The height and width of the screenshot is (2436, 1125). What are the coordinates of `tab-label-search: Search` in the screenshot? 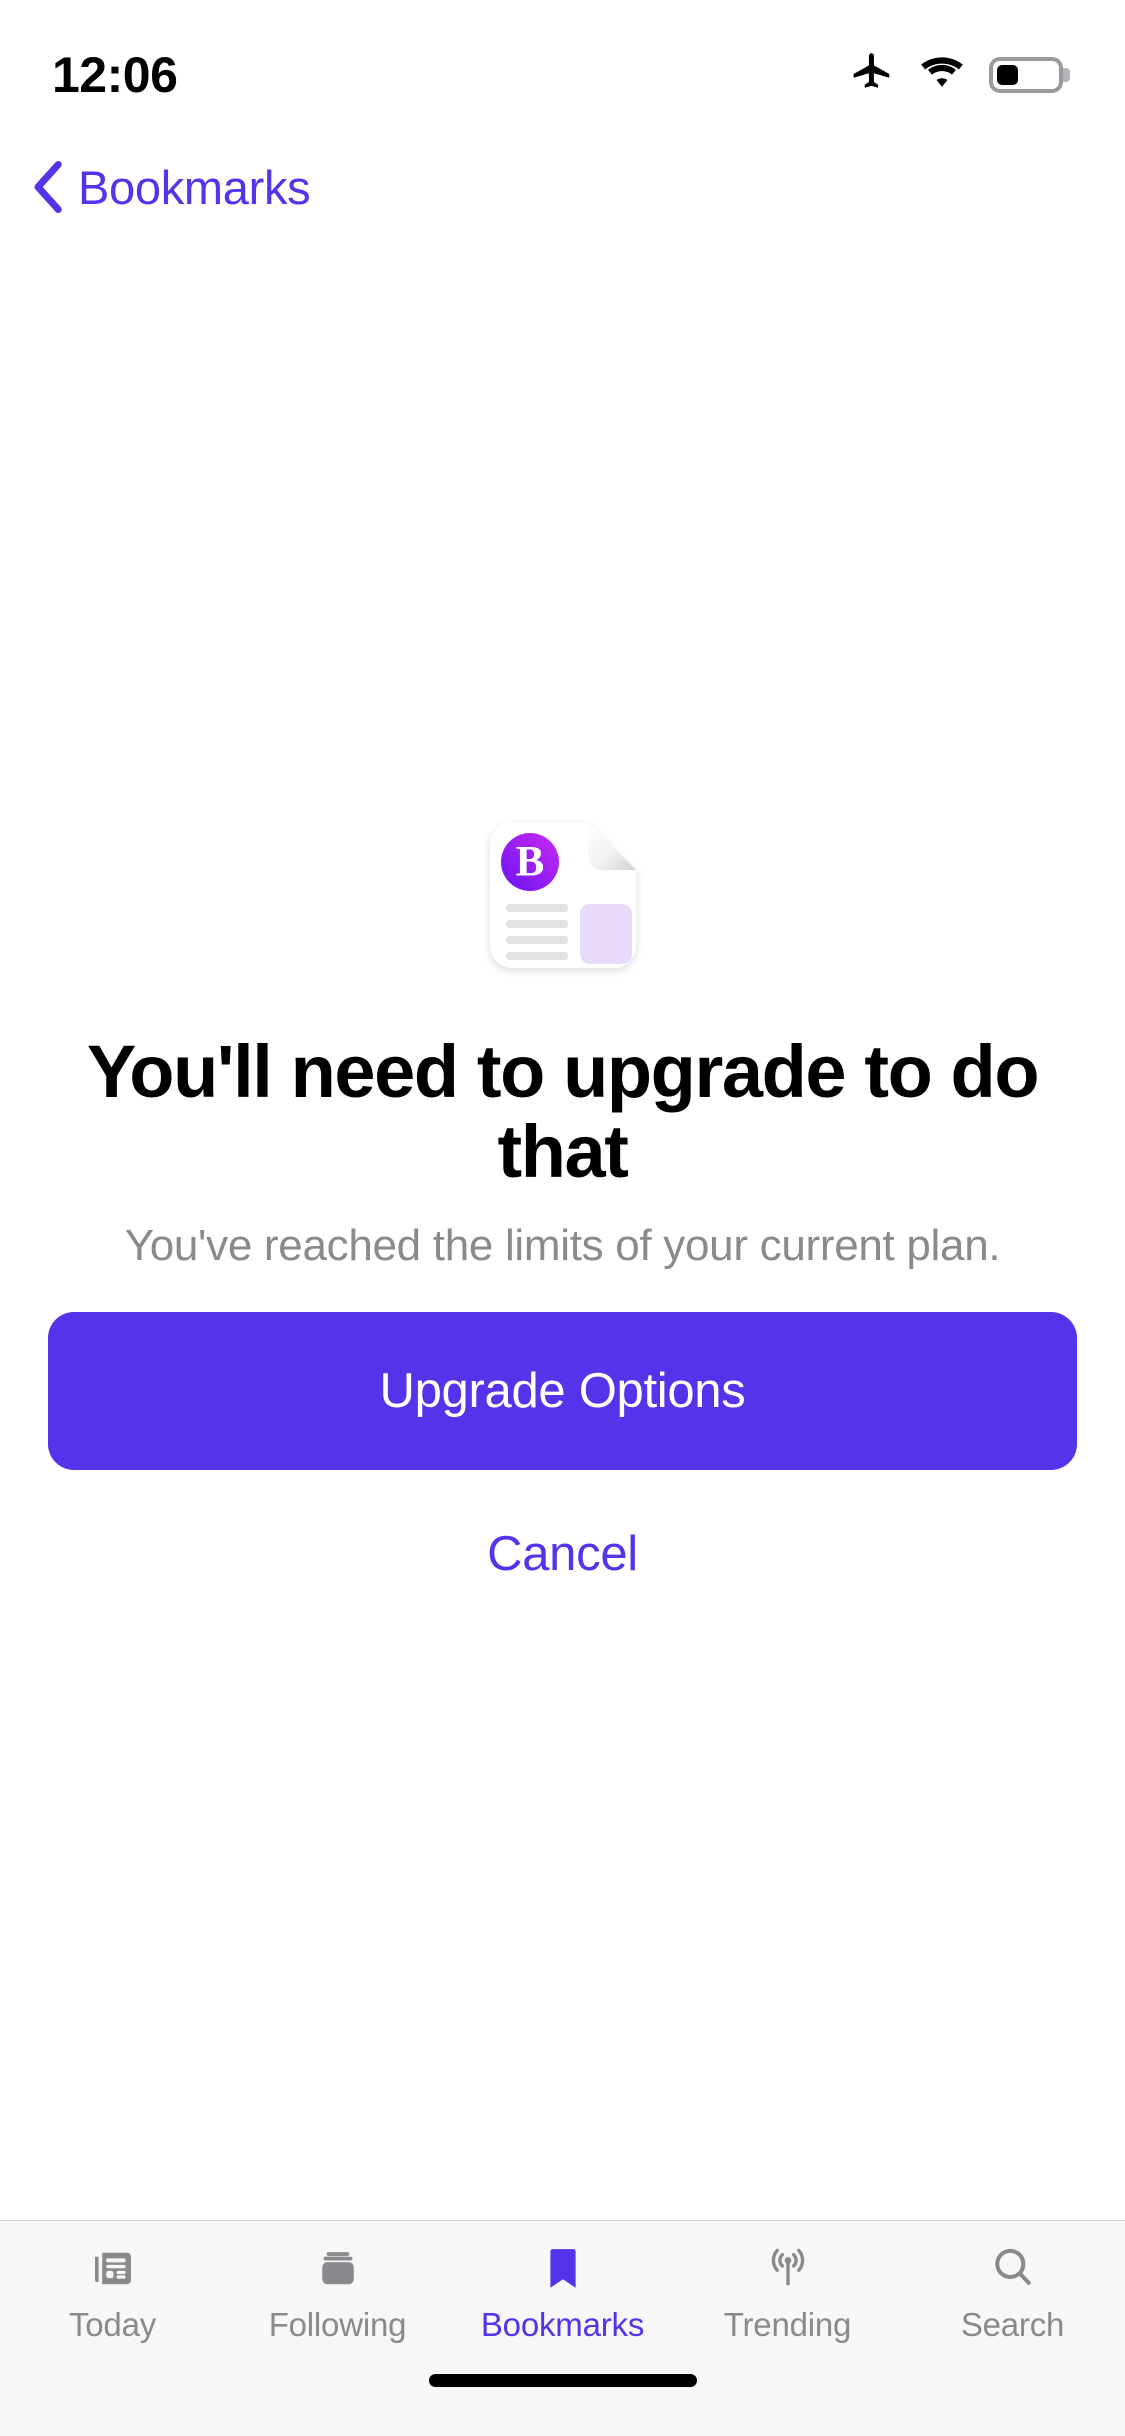 It's located at (1012, 2324).